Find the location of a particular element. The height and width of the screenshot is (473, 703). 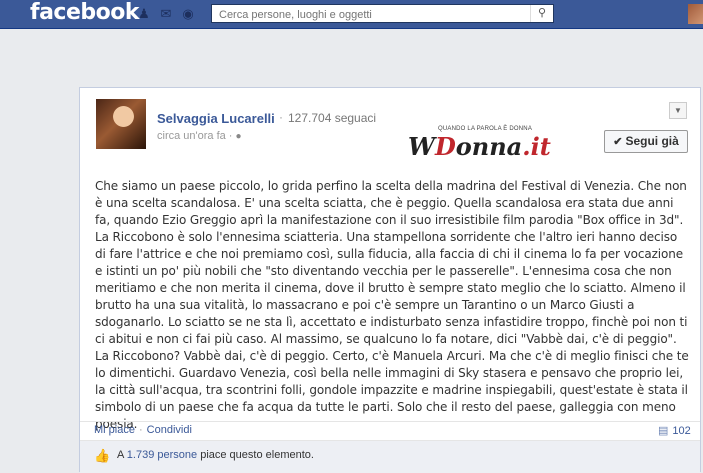

jewel-icons: ♟ ✉ ◉ is located at coordinates (169, 14).